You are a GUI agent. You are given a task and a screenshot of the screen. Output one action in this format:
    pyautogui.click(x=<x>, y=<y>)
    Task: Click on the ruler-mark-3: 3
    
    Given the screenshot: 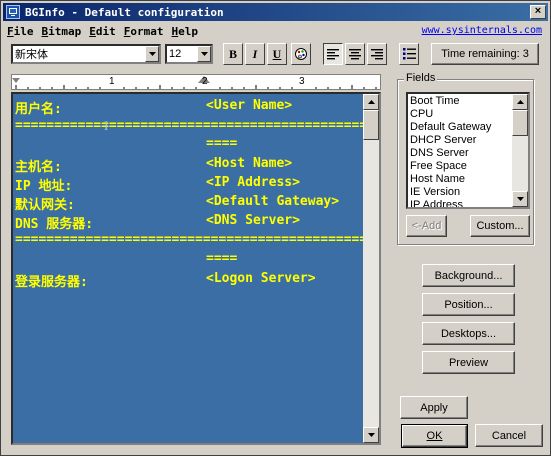 What is the action you would take?
    pyautogui.click(x=302, y=81)
    